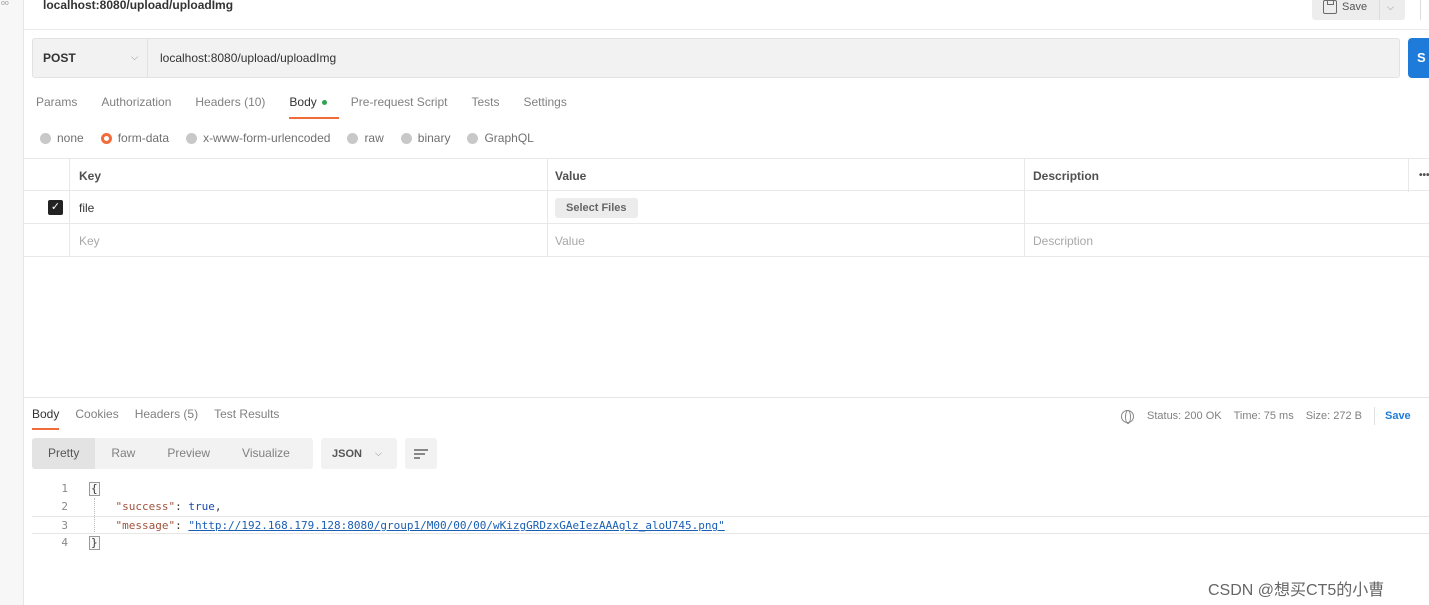  I want to click on send-button: S, so click(1418, 58).